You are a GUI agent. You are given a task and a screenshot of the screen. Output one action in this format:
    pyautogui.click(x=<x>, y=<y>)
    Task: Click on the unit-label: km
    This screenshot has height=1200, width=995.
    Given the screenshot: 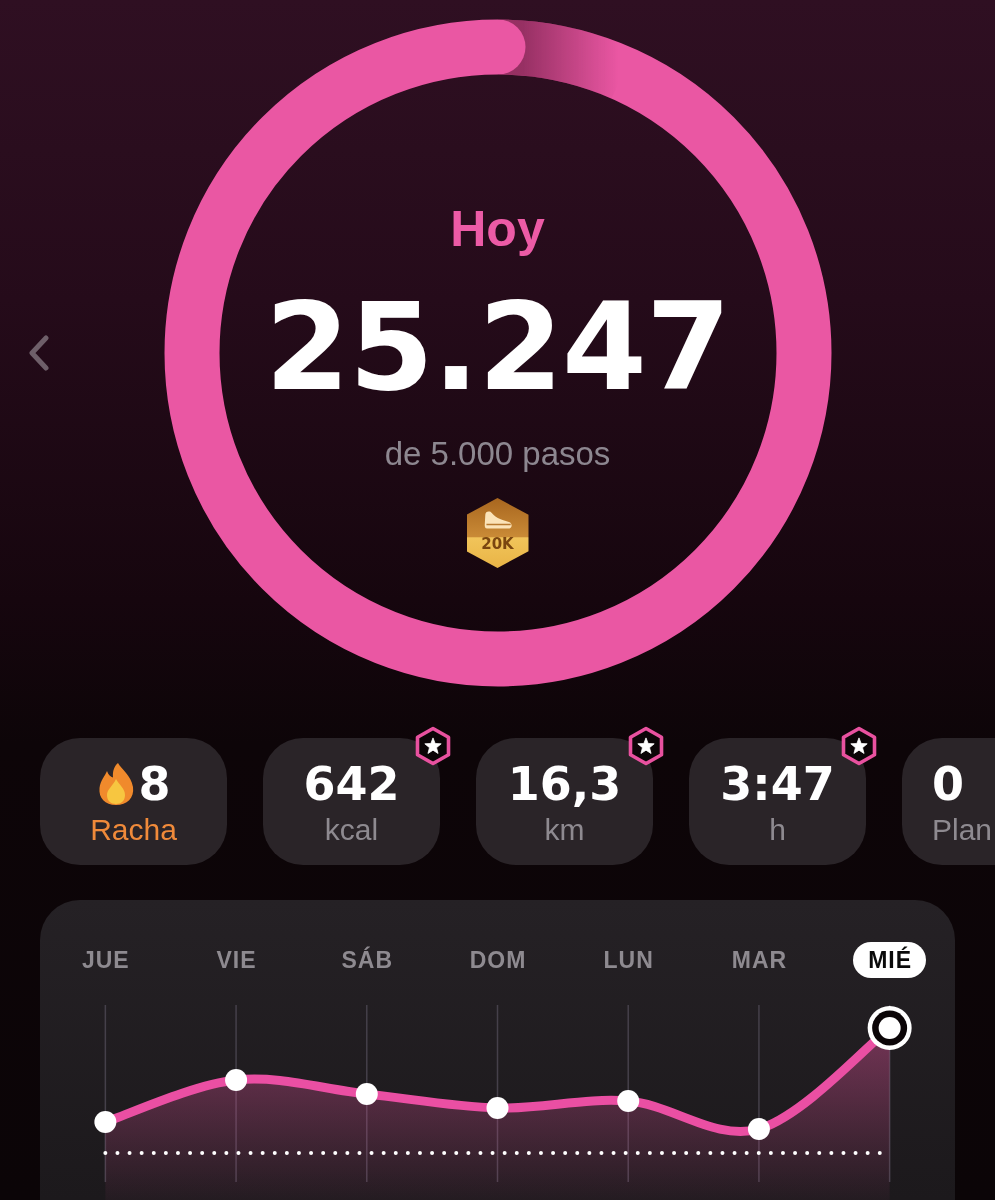 What is the action you would take?
    pyautogui.click(x=564, y=830)
    